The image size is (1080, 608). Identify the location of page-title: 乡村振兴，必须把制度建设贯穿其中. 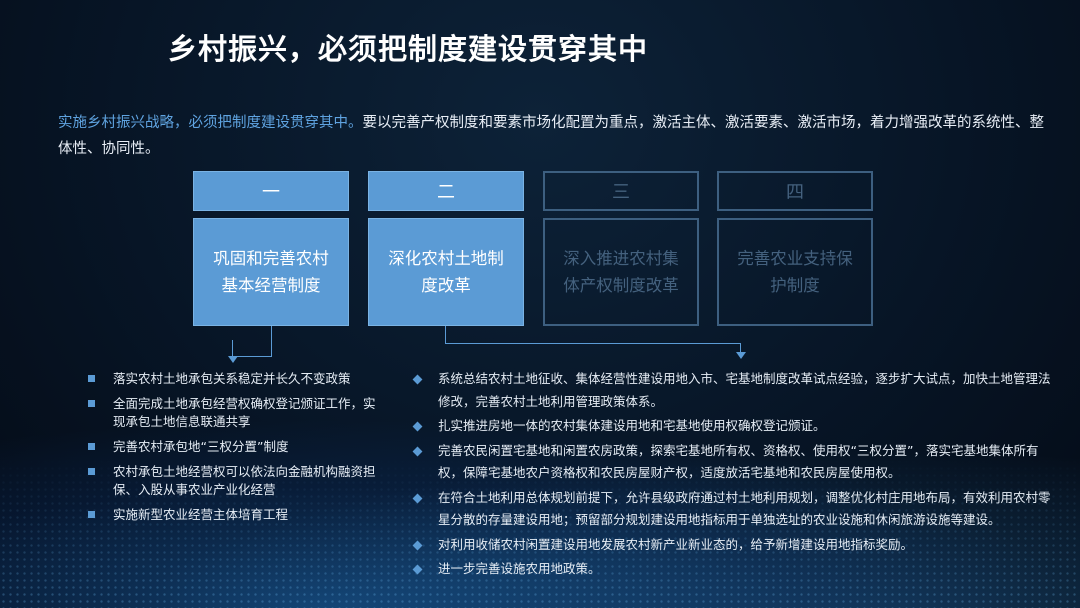
(408, 49).